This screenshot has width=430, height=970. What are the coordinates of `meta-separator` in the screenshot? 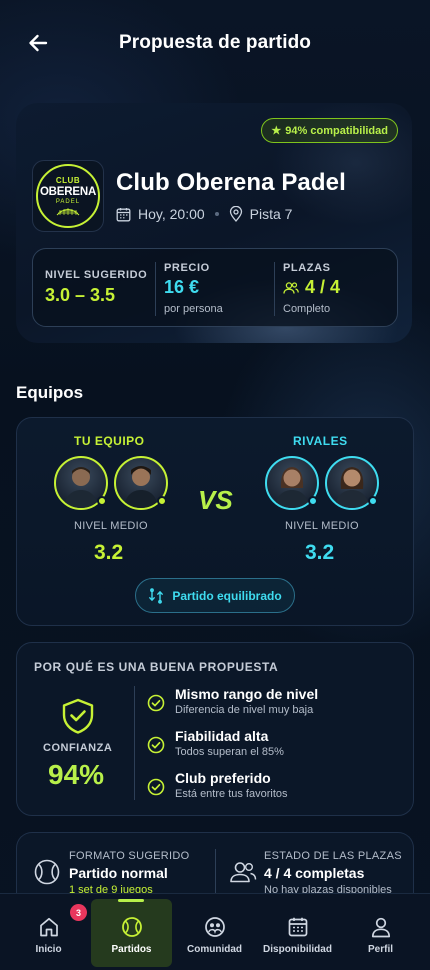 It's located at (216, 214).